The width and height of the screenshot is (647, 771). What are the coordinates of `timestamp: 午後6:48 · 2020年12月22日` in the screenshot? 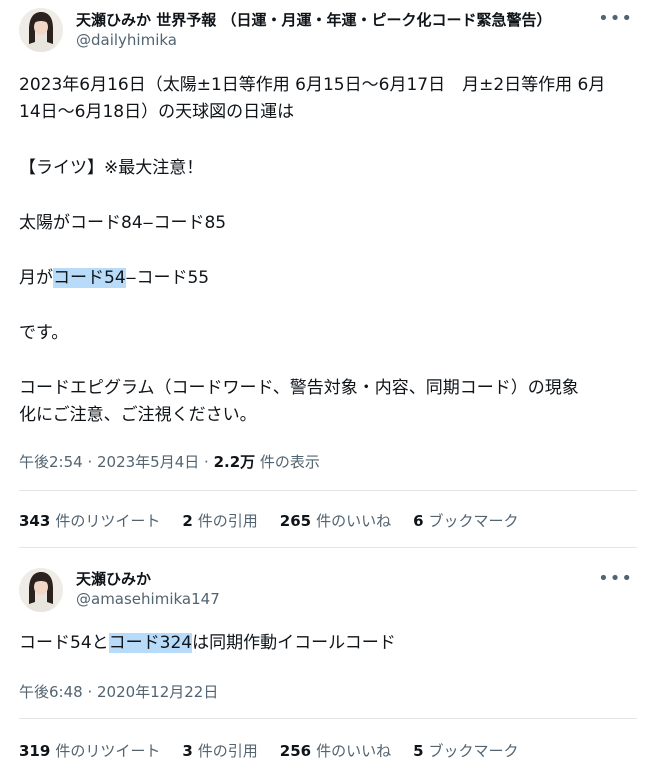 It's located at (118, 692).